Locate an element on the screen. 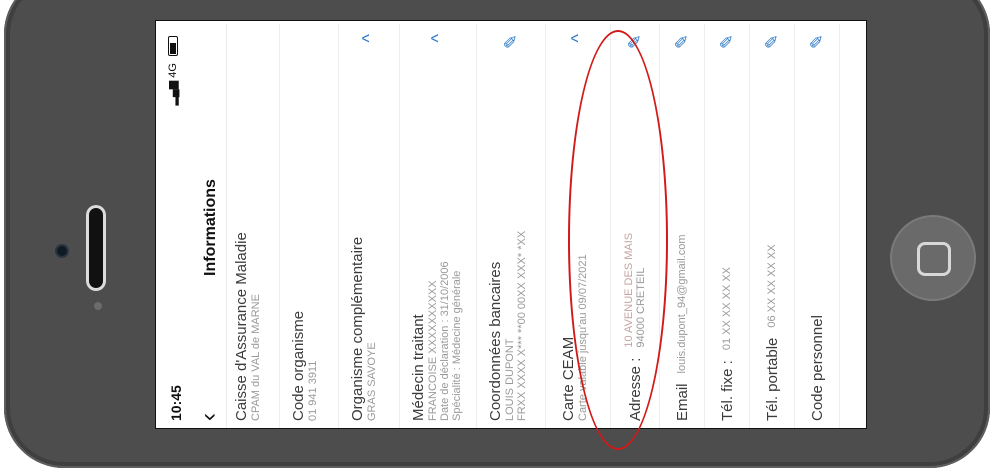 The width and height of the screenshot is (994, 476). row-subtitle: CPAM du VAL de MARNE is located at coordinates (256, 357).